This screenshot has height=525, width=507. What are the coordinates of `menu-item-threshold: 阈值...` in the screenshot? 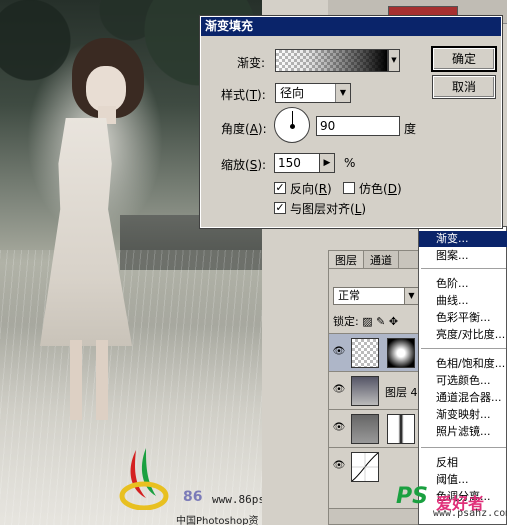 It's located at (463, 480).